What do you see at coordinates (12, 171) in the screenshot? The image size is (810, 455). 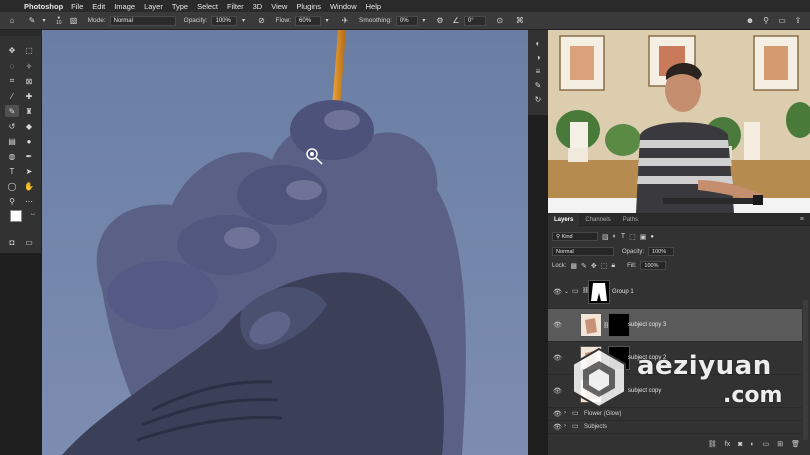 I see `type-tool-icon: T` at bounding box center [12, 171].